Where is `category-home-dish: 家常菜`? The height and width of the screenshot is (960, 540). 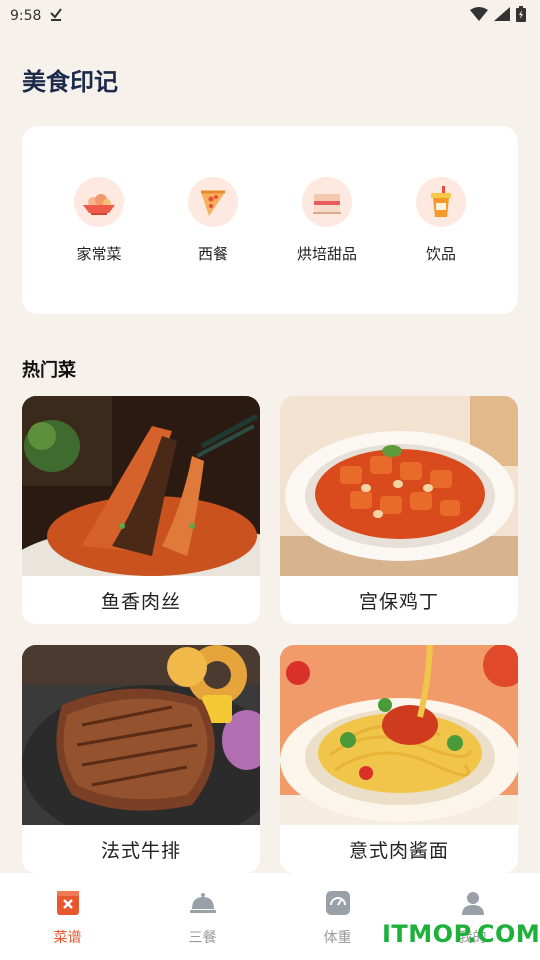
category-home-dish: 家常菜 is located at coordinates (99, 220).